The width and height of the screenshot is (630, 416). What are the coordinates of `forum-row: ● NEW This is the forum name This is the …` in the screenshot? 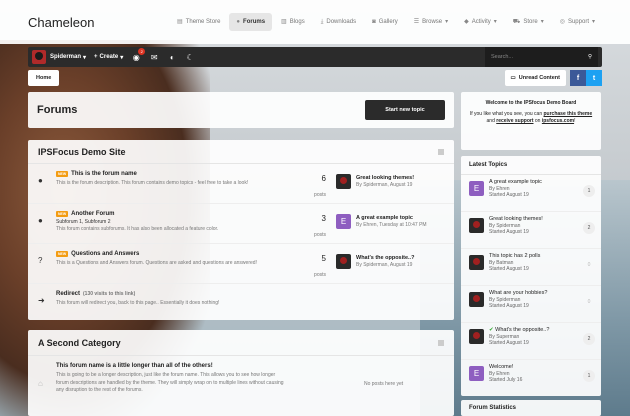 It's located at (241, 184).